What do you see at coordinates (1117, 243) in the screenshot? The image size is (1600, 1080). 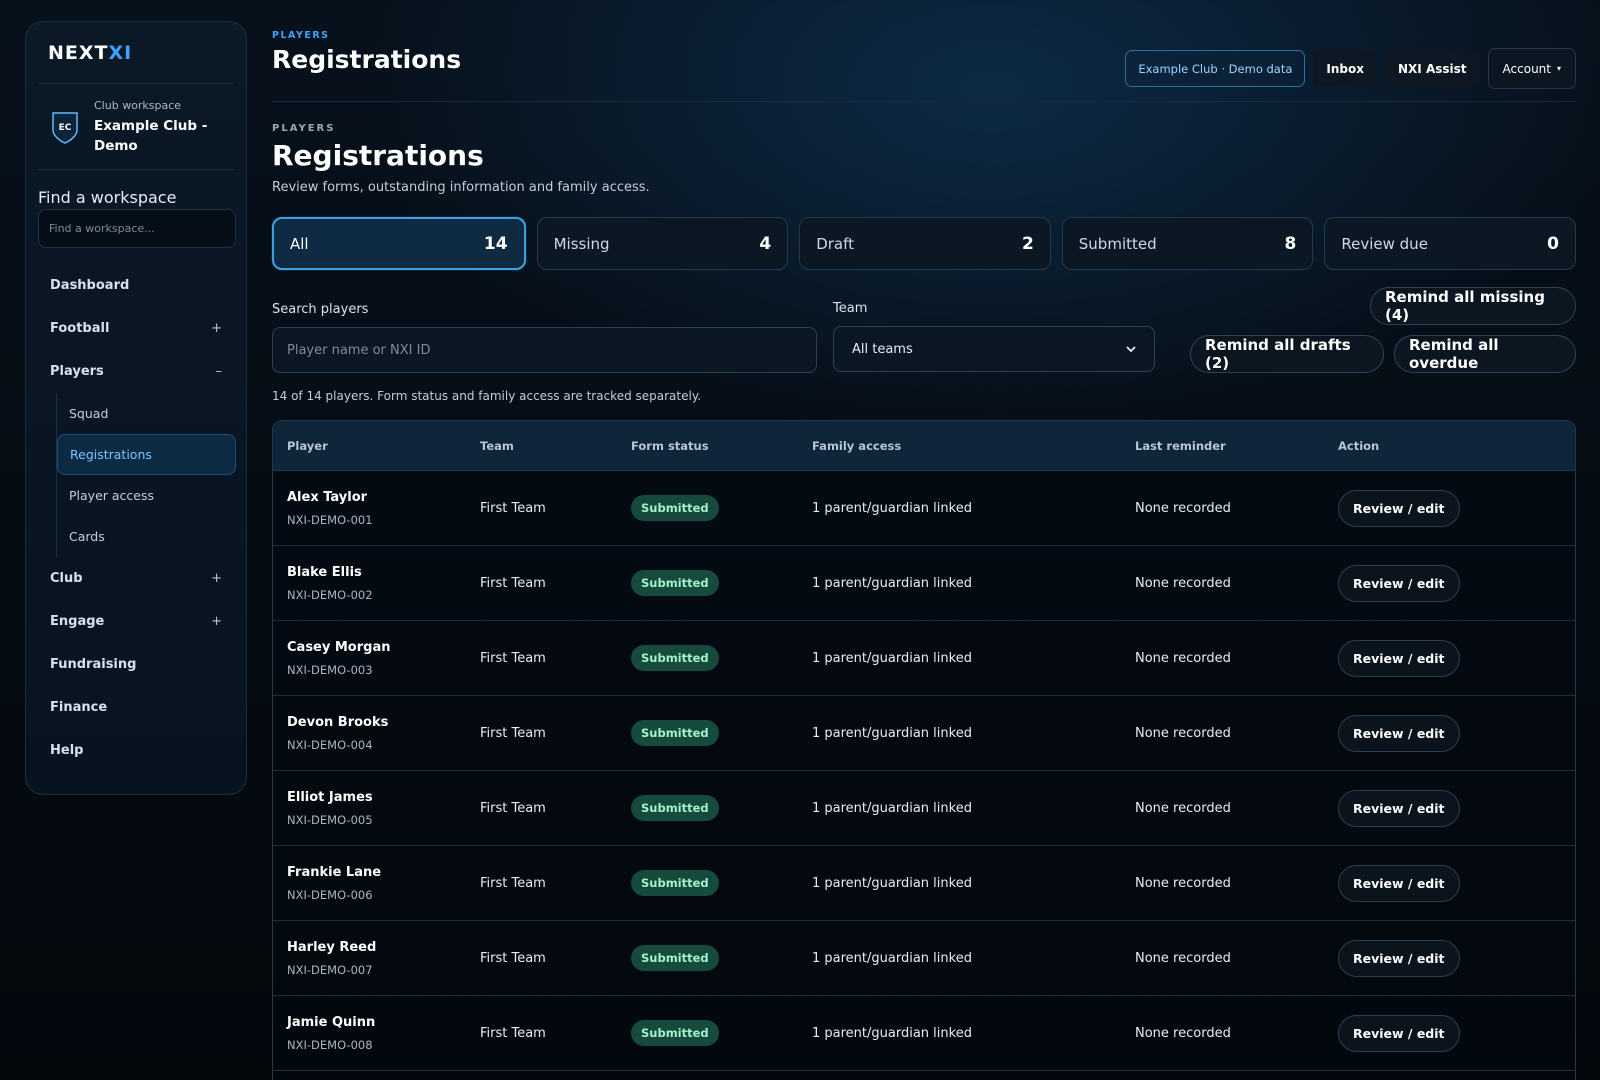 I see `tab-label: Submitted` at bounding box center [1117, 243].